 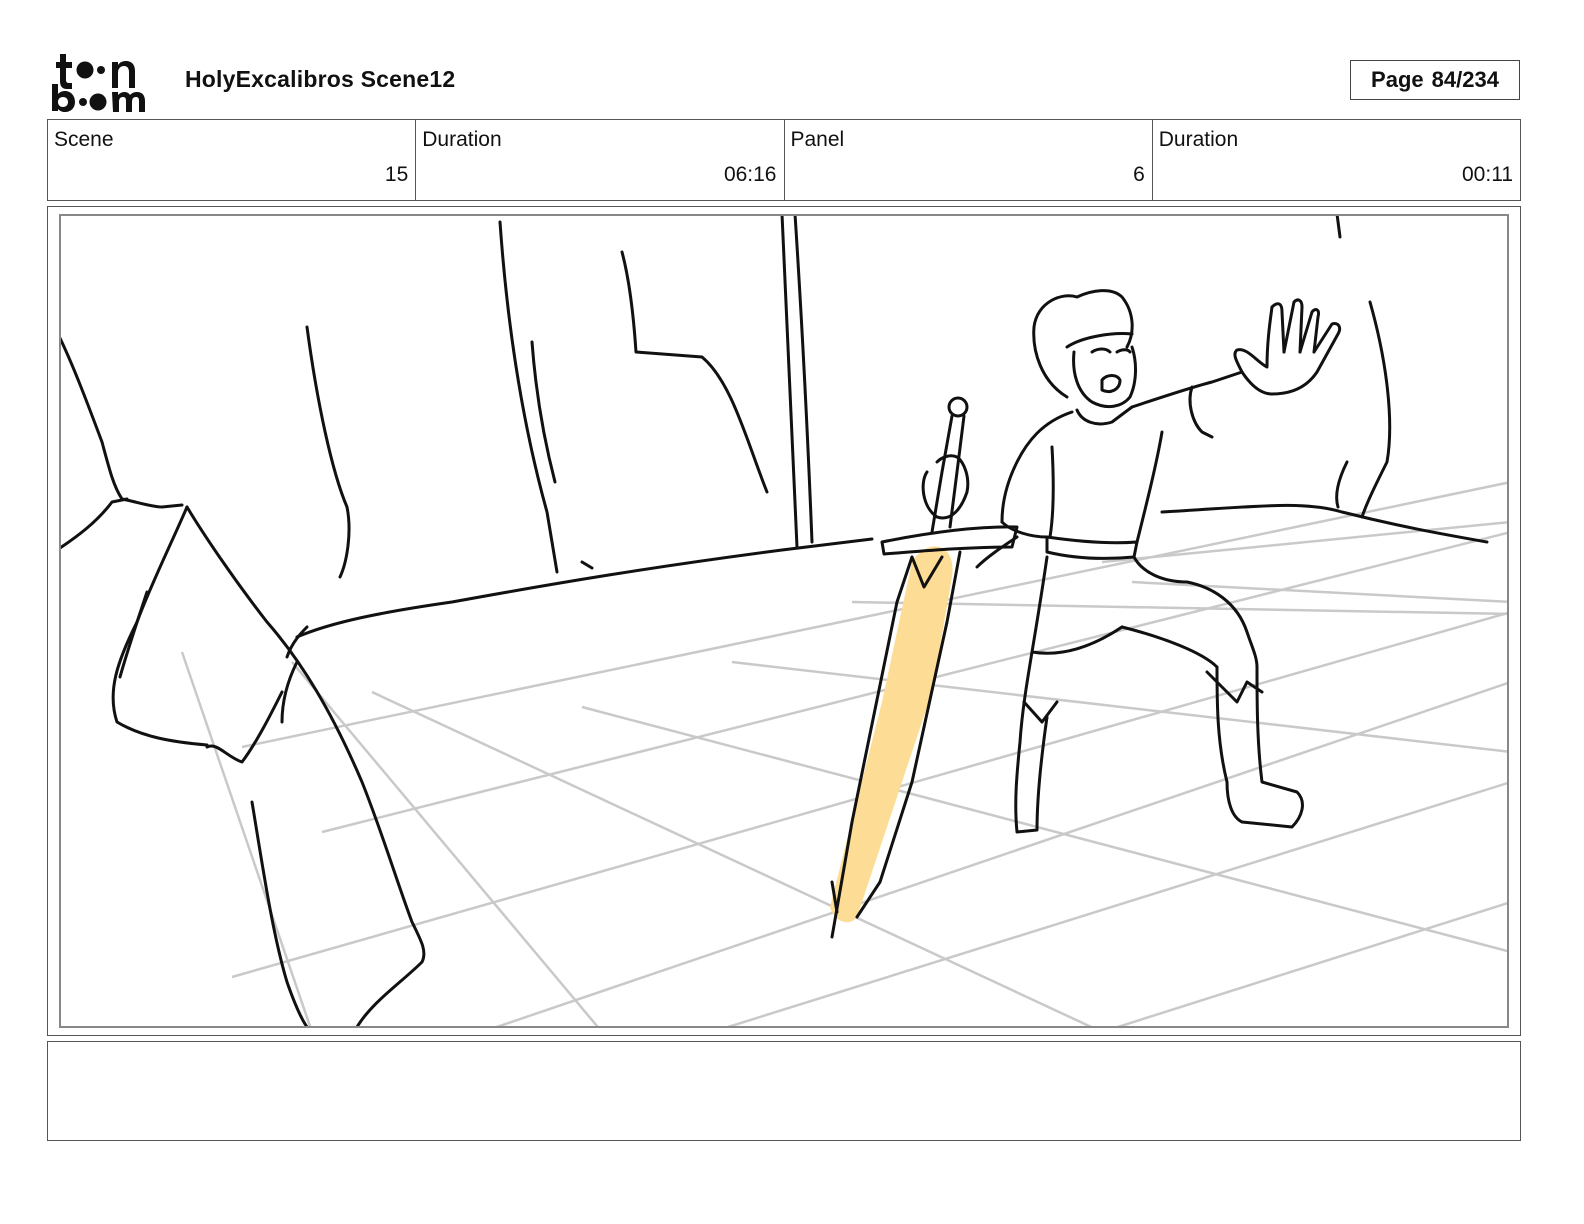 What do you see at coordinates (750, 174) in the screenshot?
I see `scene-duration-value: 06:16` at bounding box center [750, 174].